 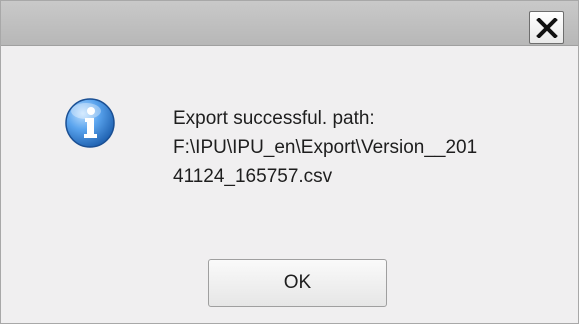 What do you see at coordinates (297, 283) in the screenshot?
I see `ok-button: OK` at bounding box center [297, 283].